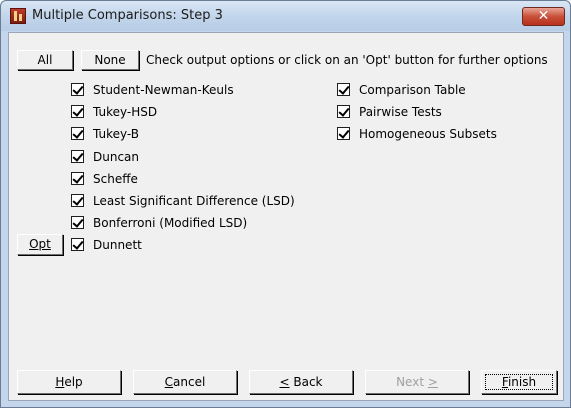  I want to click on all-button-label: All, so click(45, 60).